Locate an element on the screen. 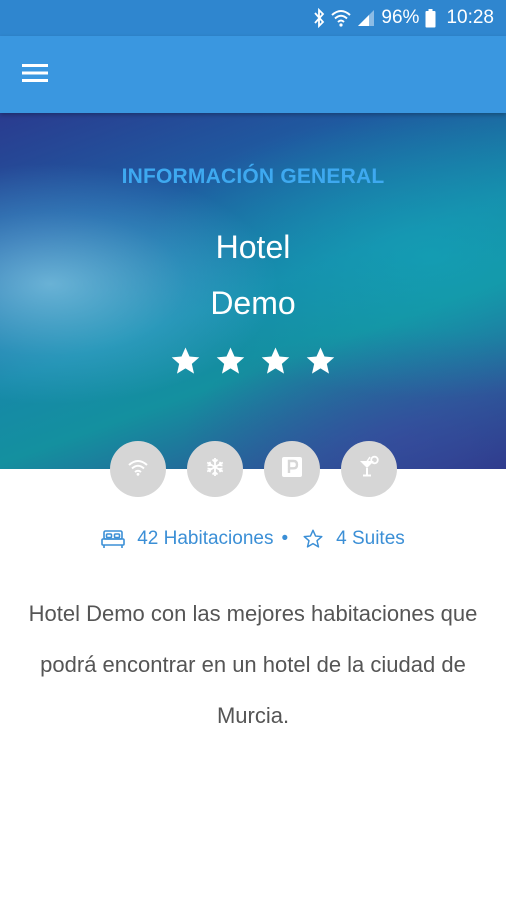  app-bar is located at coordinates (253, 74).